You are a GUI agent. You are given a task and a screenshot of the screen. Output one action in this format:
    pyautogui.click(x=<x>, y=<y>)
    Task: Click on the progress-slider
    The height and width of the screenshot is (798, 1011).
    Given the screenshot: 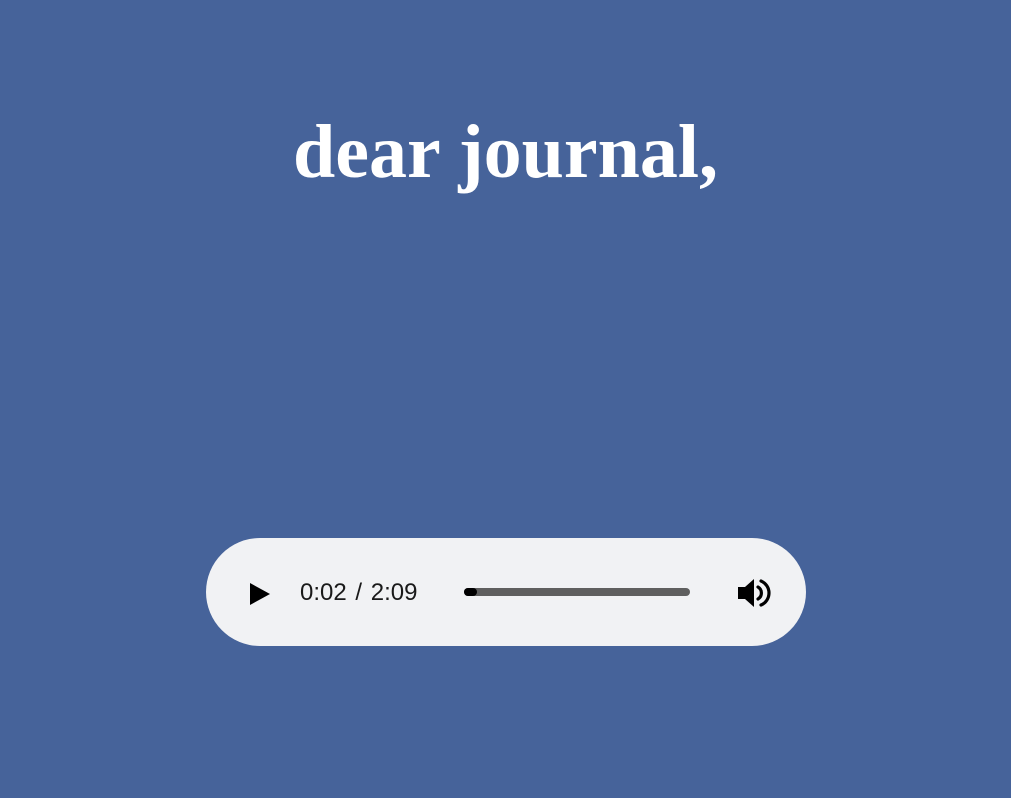 What is the action you would take?
    pyautogui.click(x=577, y=592)
    